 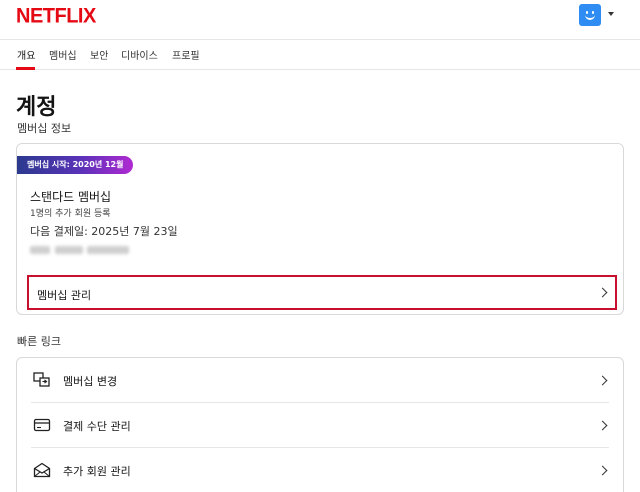 I want to click on profile-avatar-icon, so click(x=590, y=15).